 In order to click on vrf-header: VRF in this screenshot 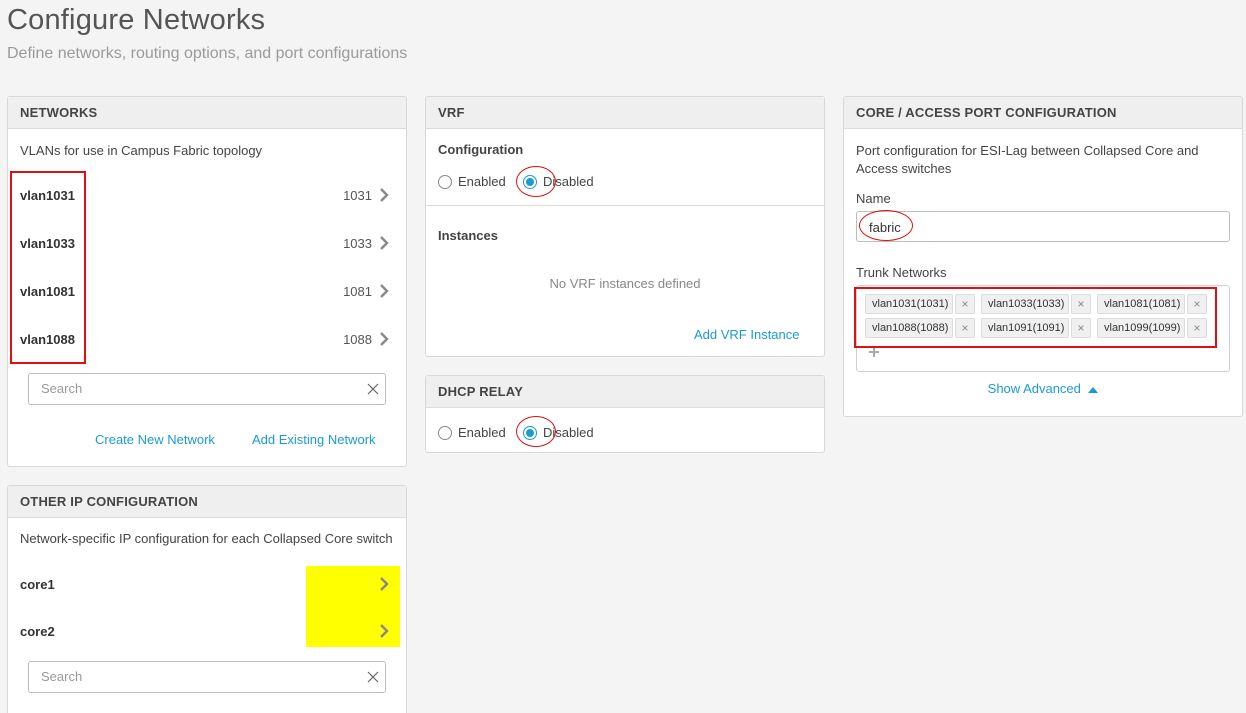, I will do `click(625, 113)`.